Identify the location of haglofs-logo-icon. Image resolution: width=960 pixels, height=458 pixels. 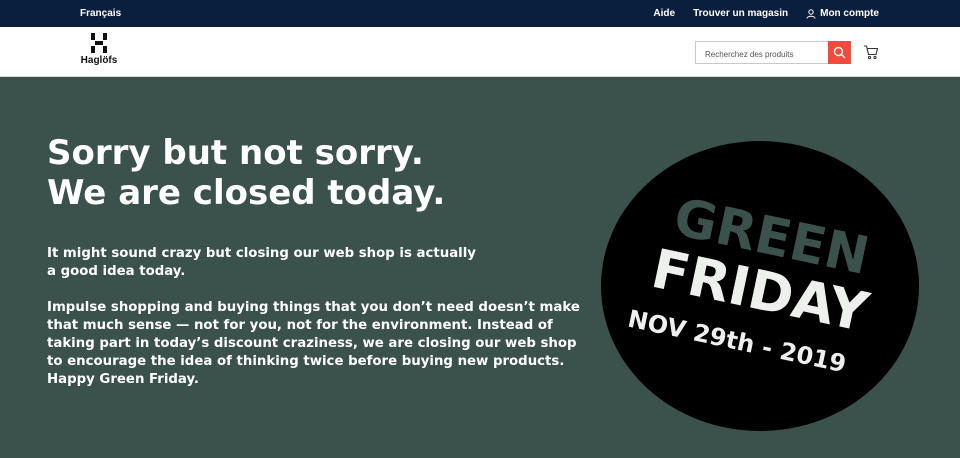
(99, 43).